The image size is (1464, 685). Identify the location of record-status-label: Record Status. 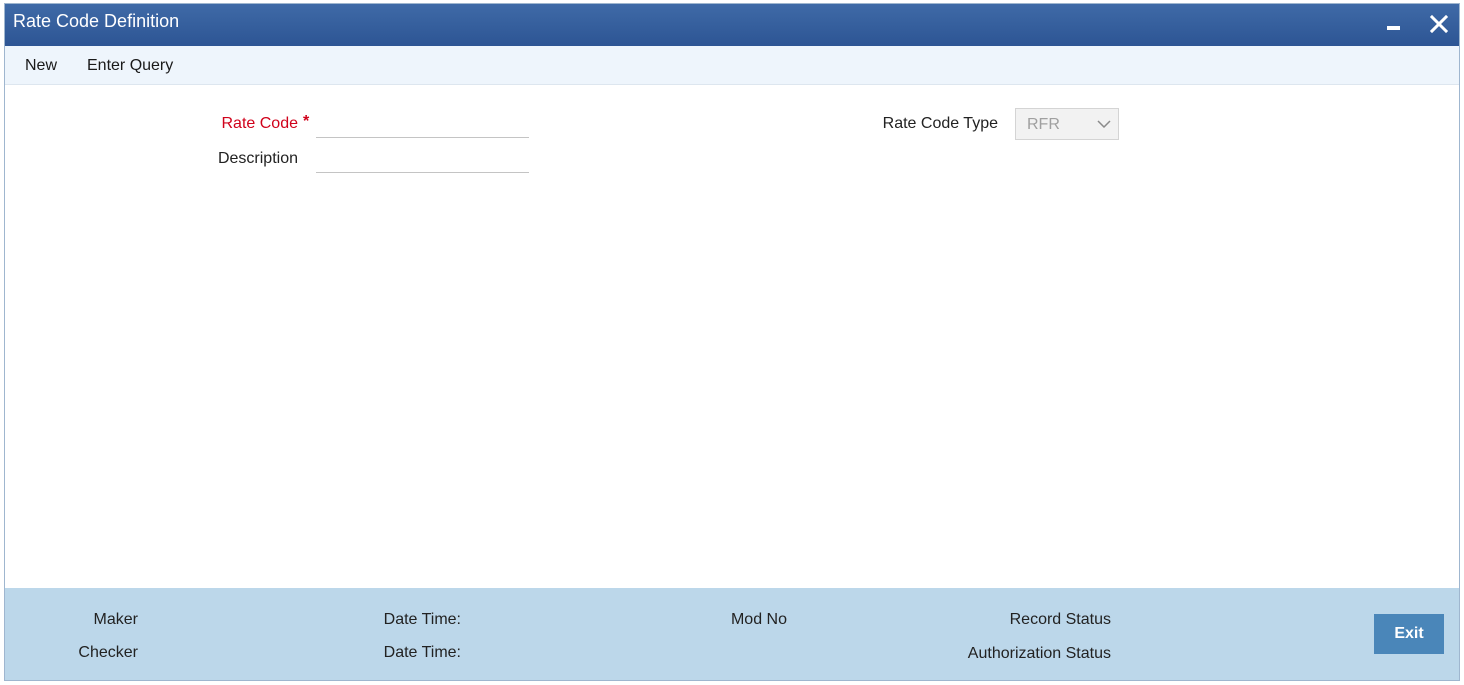
(1060, 619).